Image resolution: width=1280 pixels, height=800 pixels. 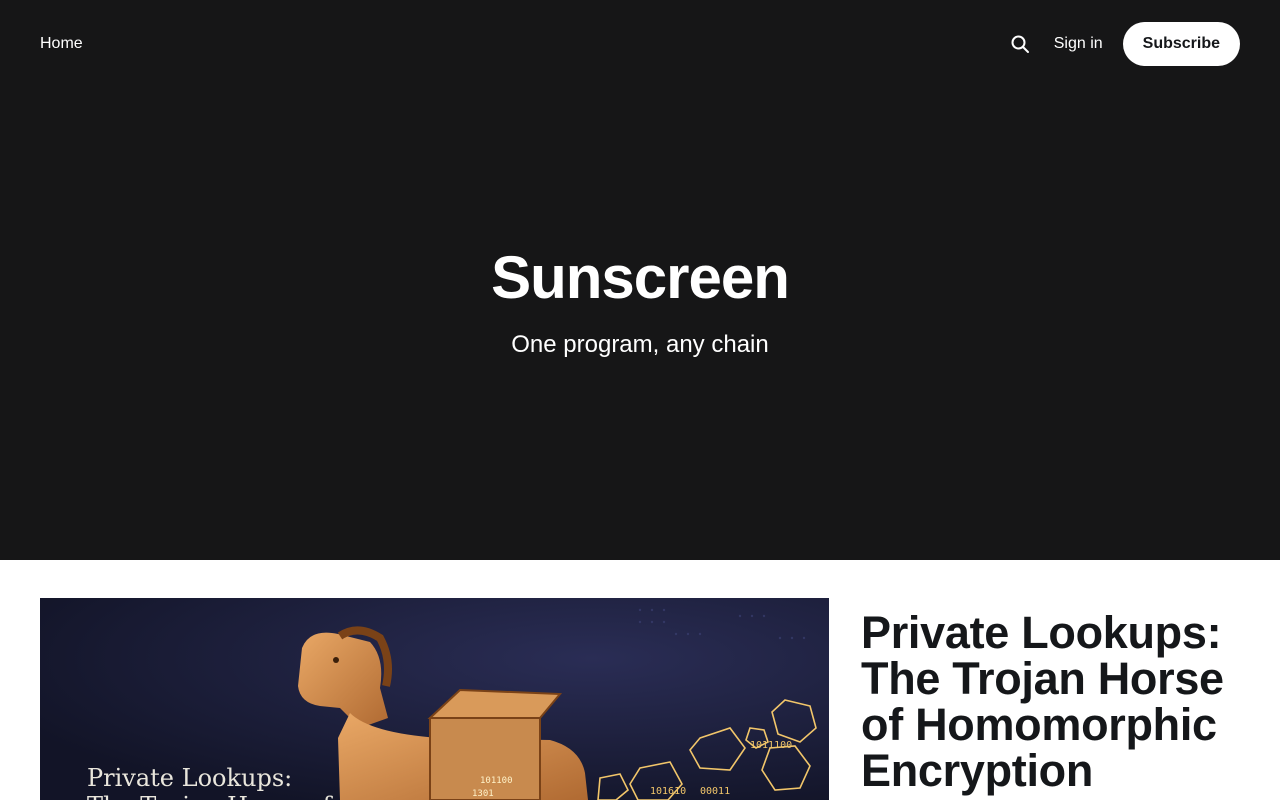 I want to click on search-icon, so click(x=1020, y=44).